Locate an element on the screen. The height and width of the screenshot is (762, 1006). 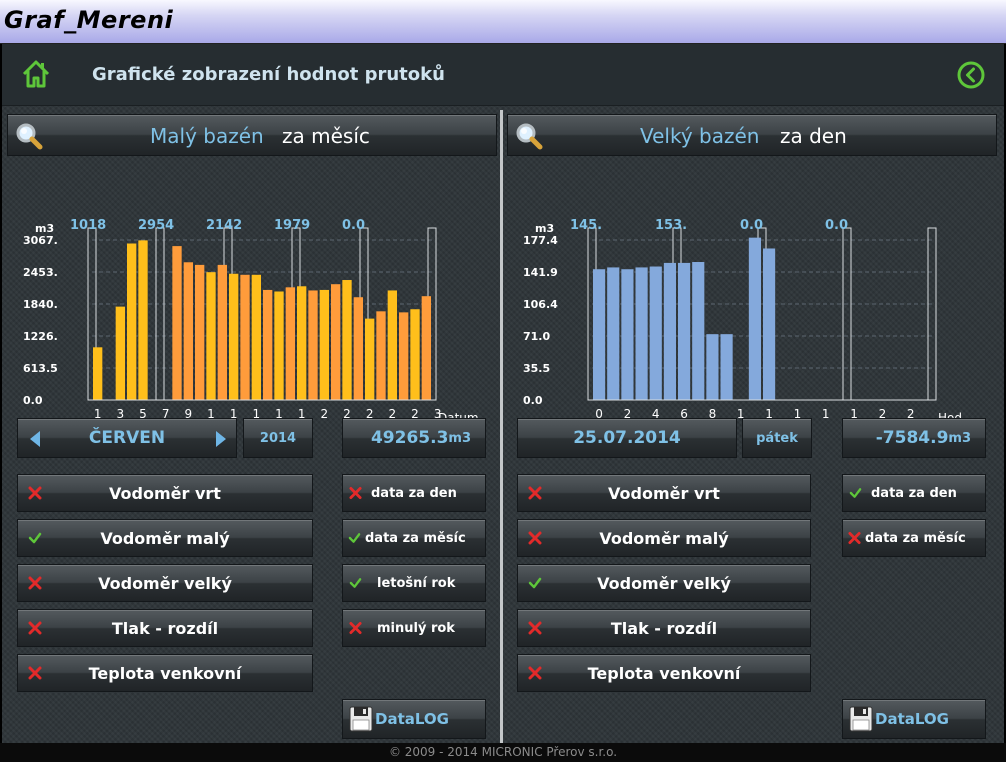
panel-divider is located at coordinates (501, 426).